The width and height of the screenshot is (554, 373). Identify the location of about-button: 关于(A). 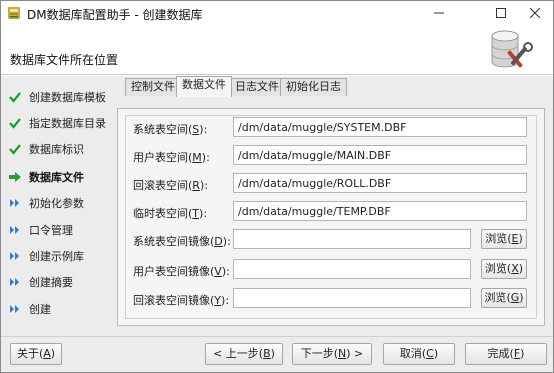
(36, 354).